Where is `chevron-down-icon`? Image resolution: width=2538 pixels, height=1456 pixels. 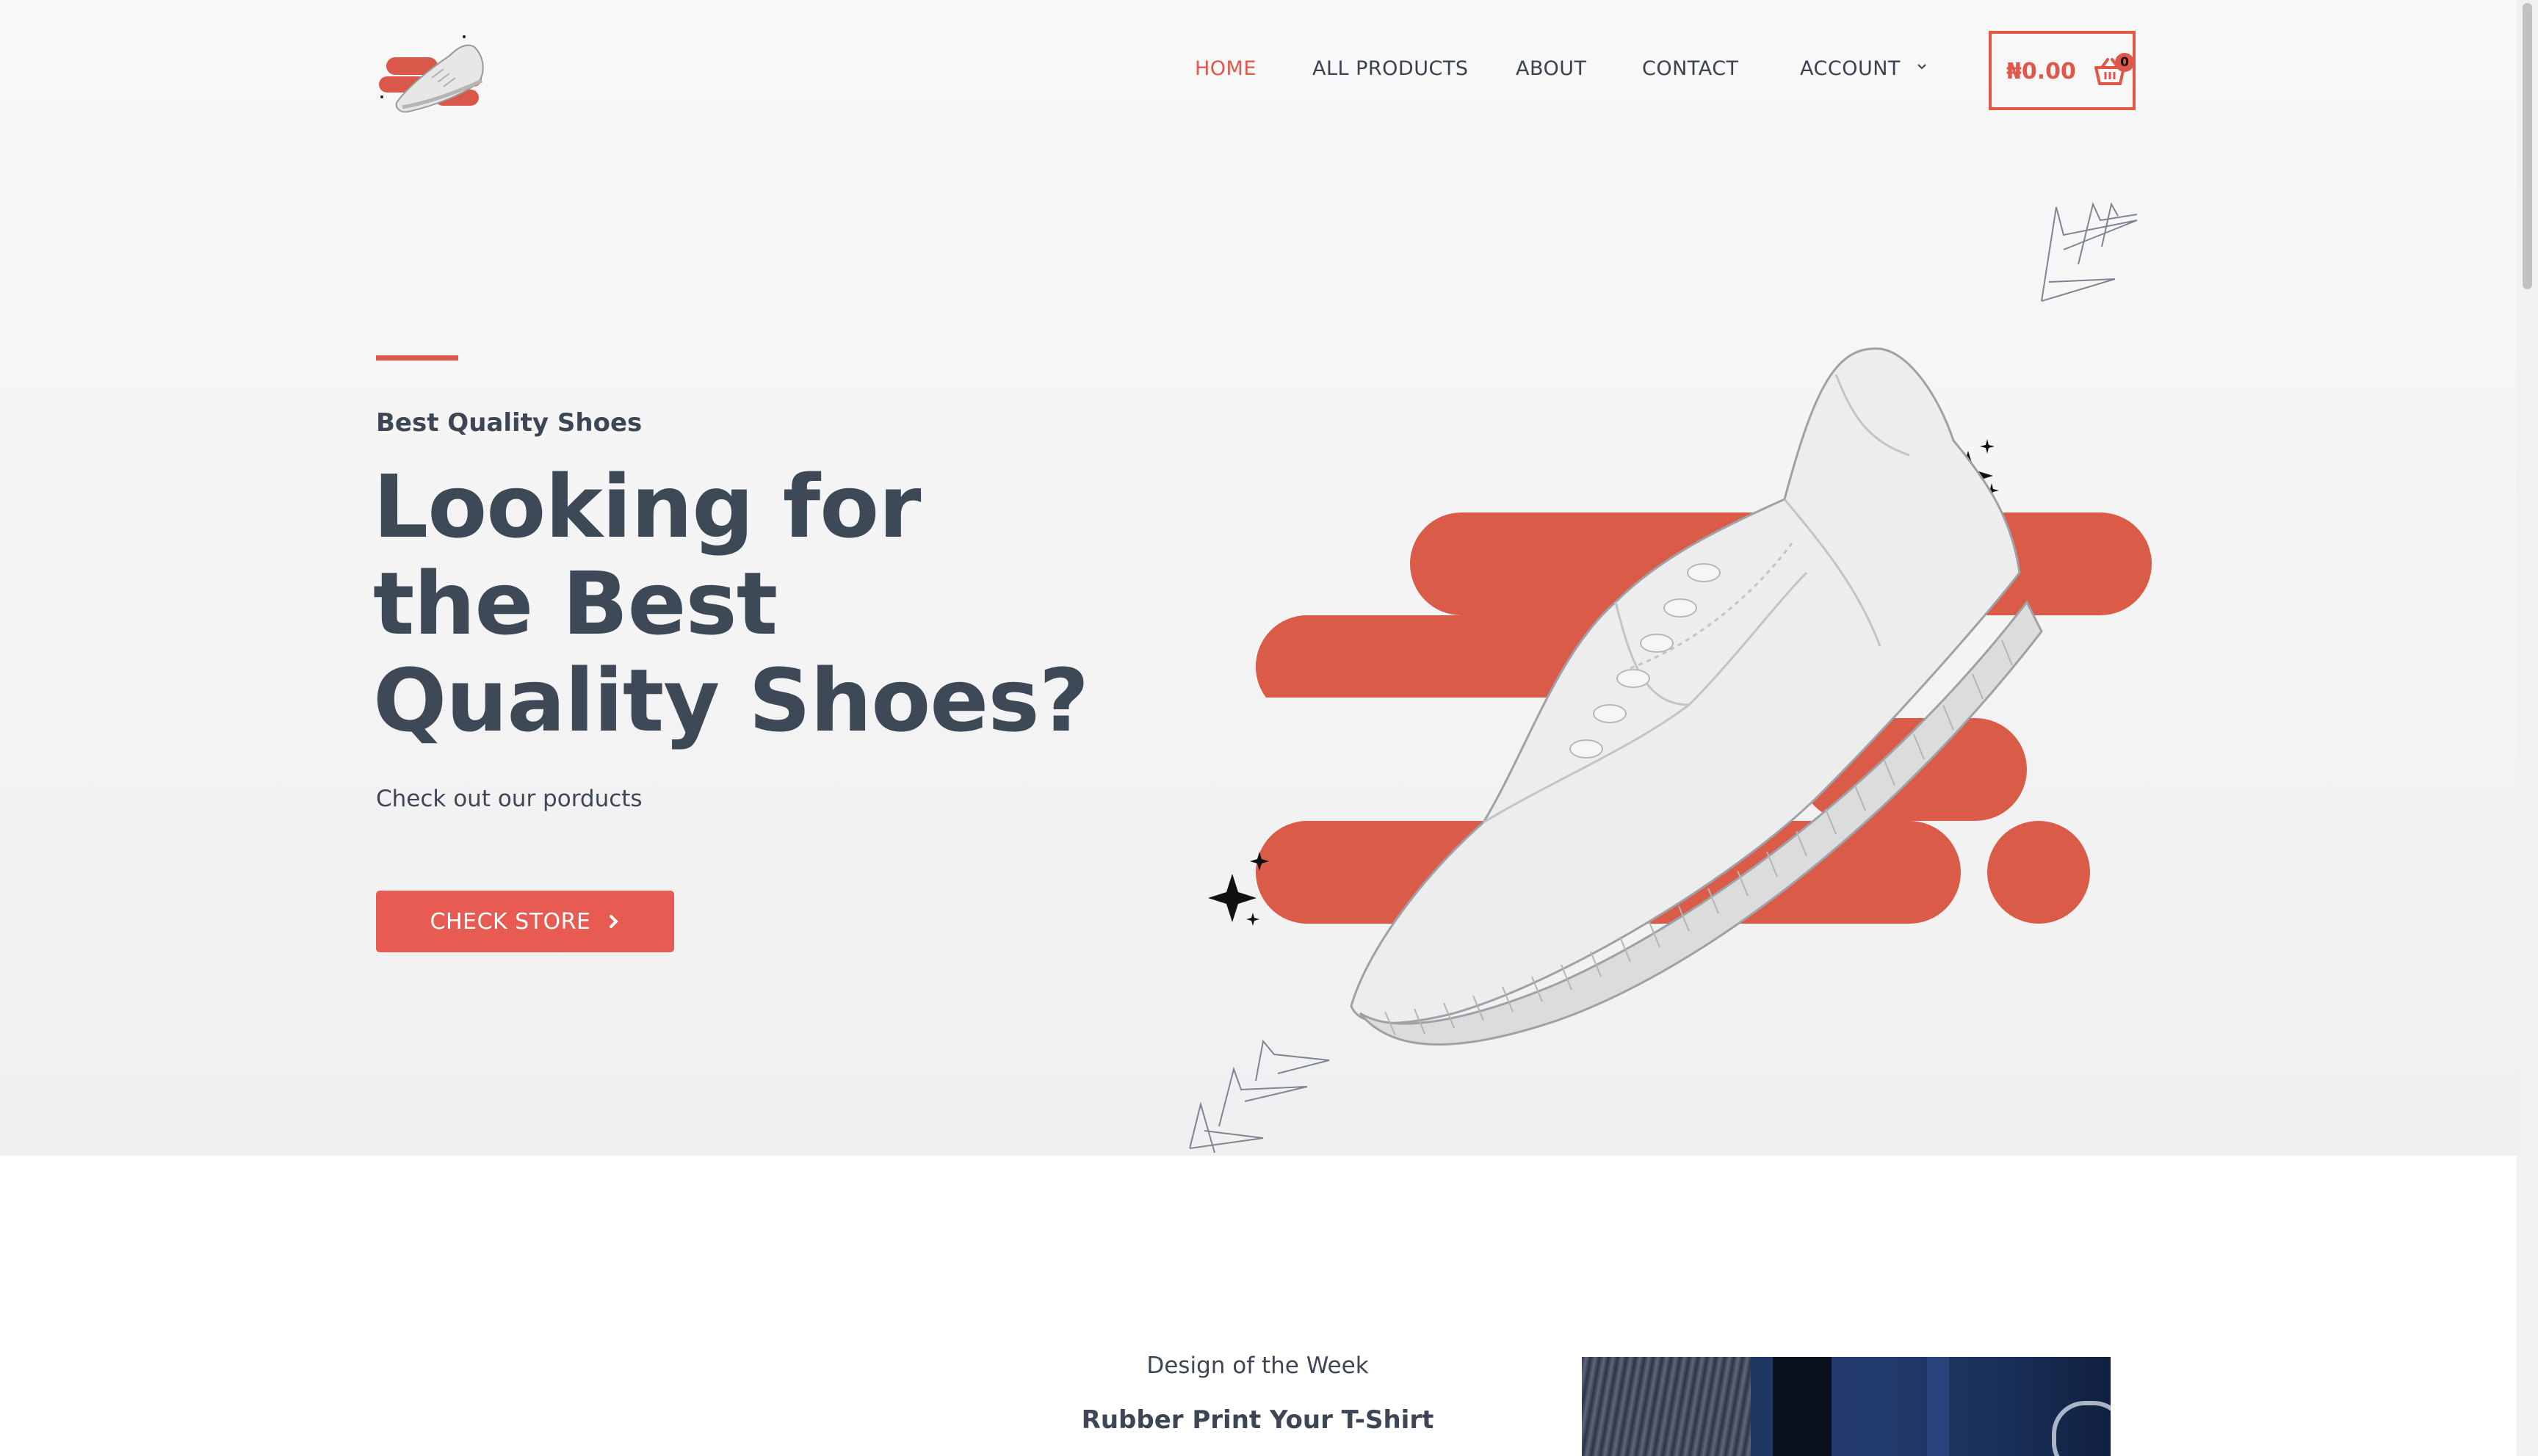 chevron-down-icon is located at coordinates (1922, 67).